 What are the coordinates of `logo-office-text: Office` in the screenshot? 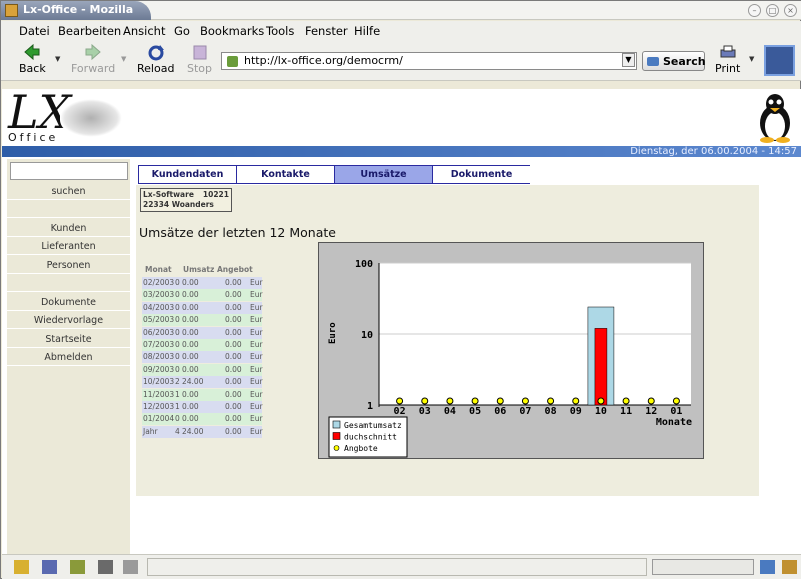 It's located at (33, 137).